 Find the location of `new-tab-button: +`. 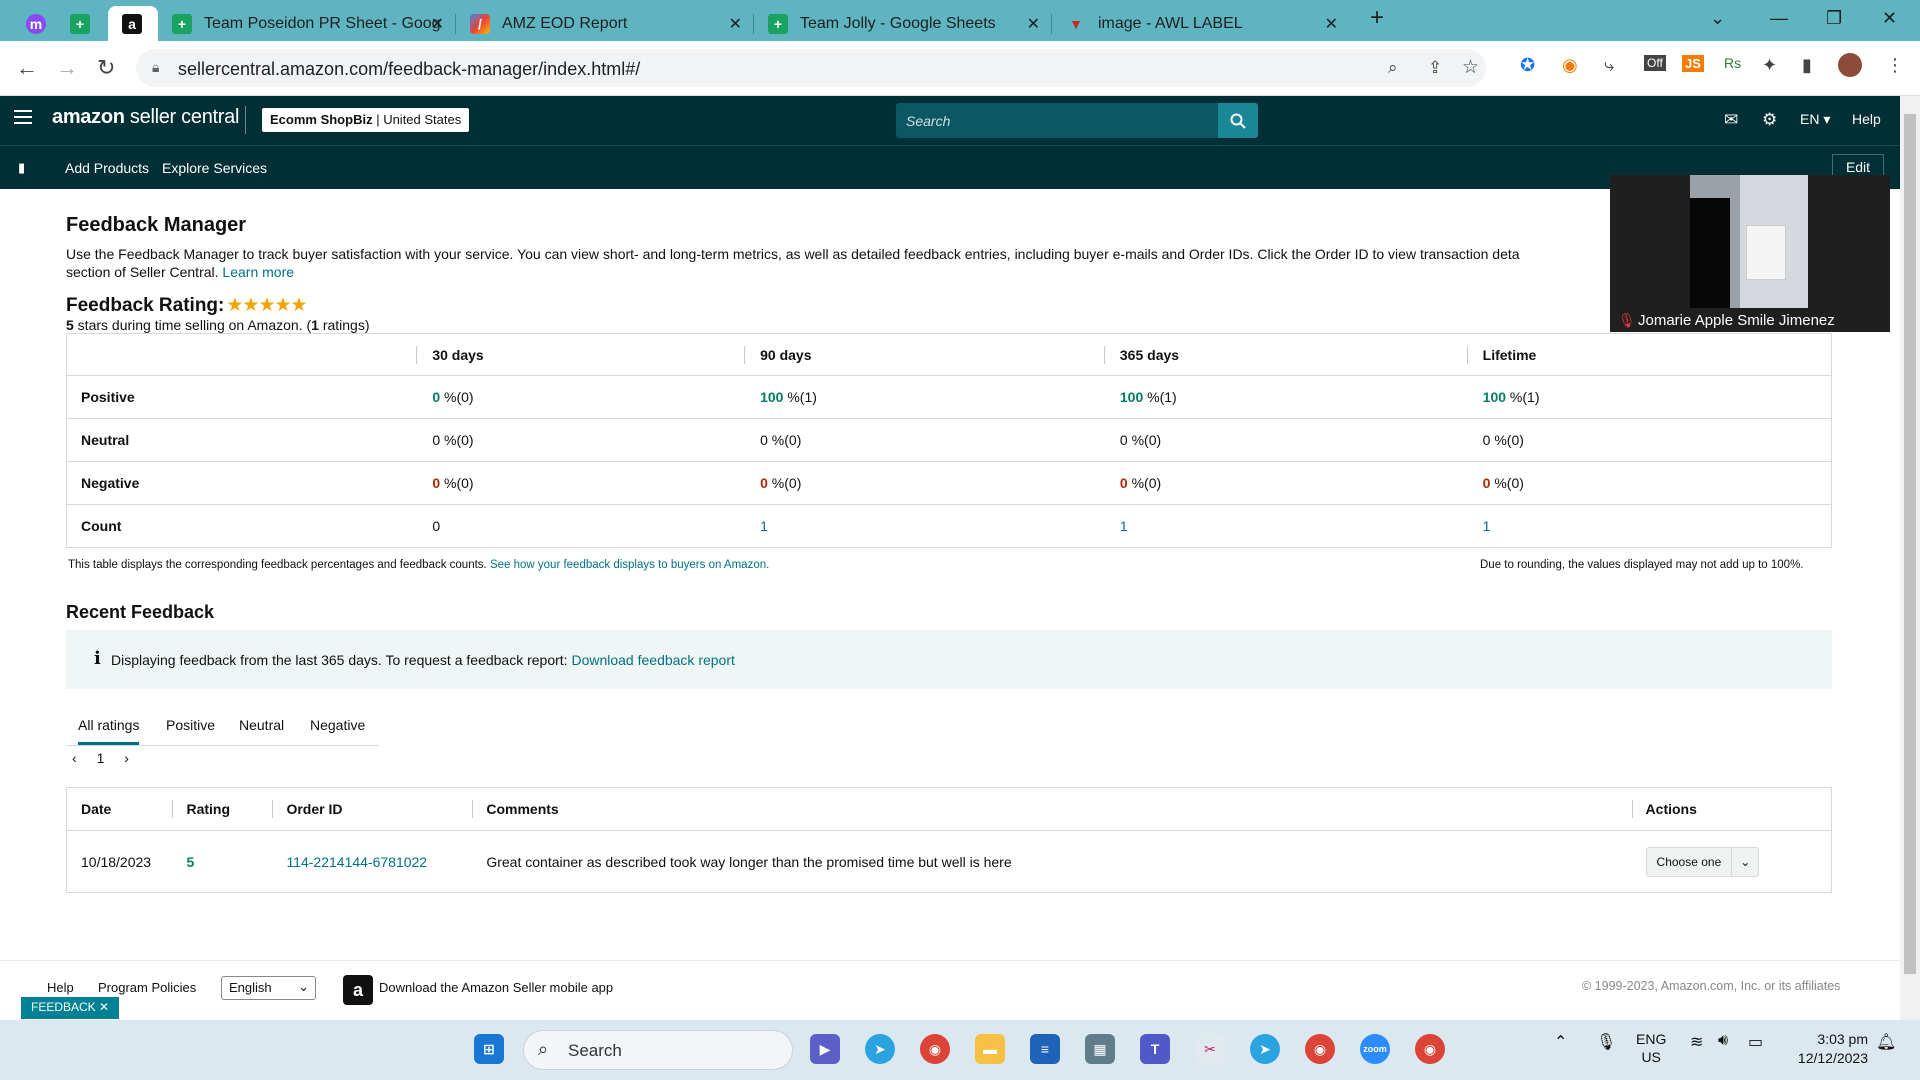

new-tab-button: + is located at coordinates (1377, 18).